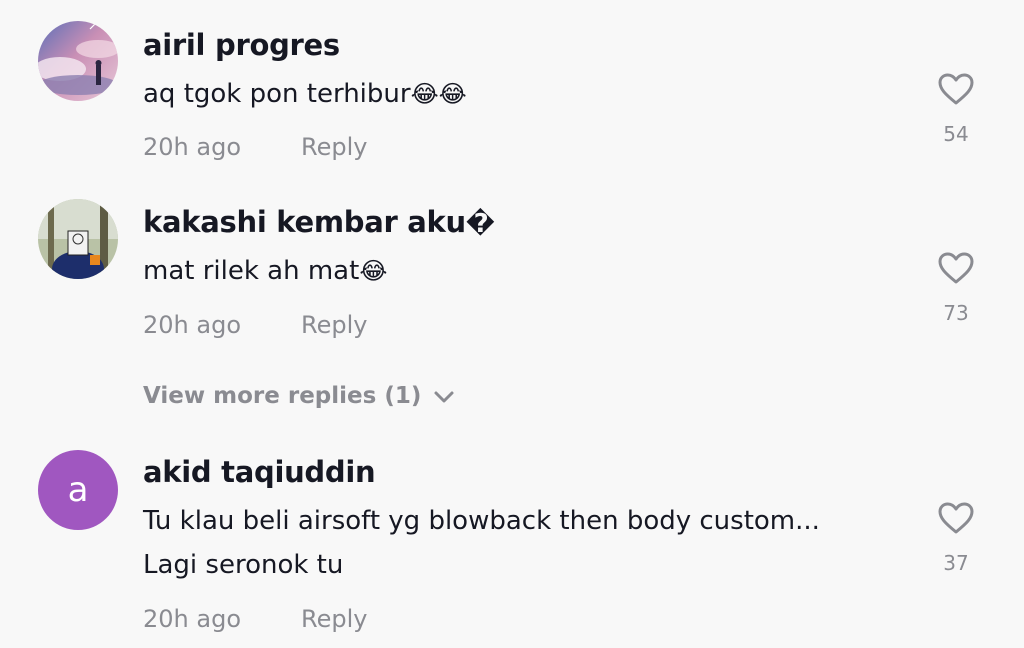 This screenshot has height=648, width=1024. I want to click on emoji-laughing: 😂😂, so click(438, 94).